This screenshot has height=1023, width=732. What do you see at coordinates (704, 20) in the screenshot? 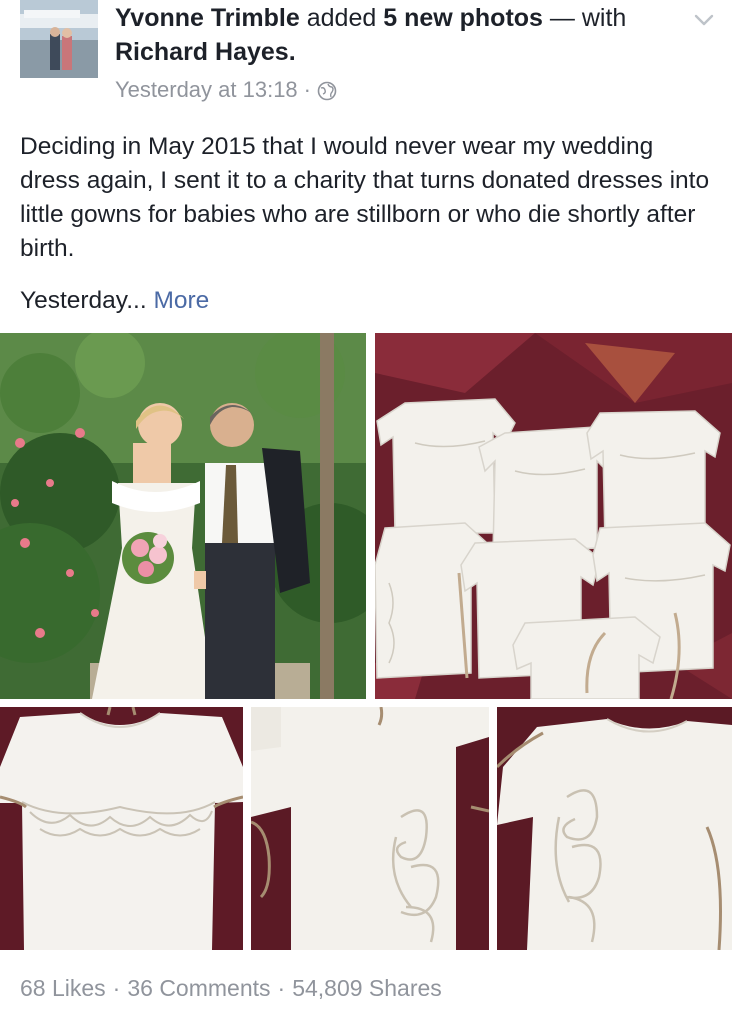
I see `chevron-down-icon` at bounding box center [704, 20].